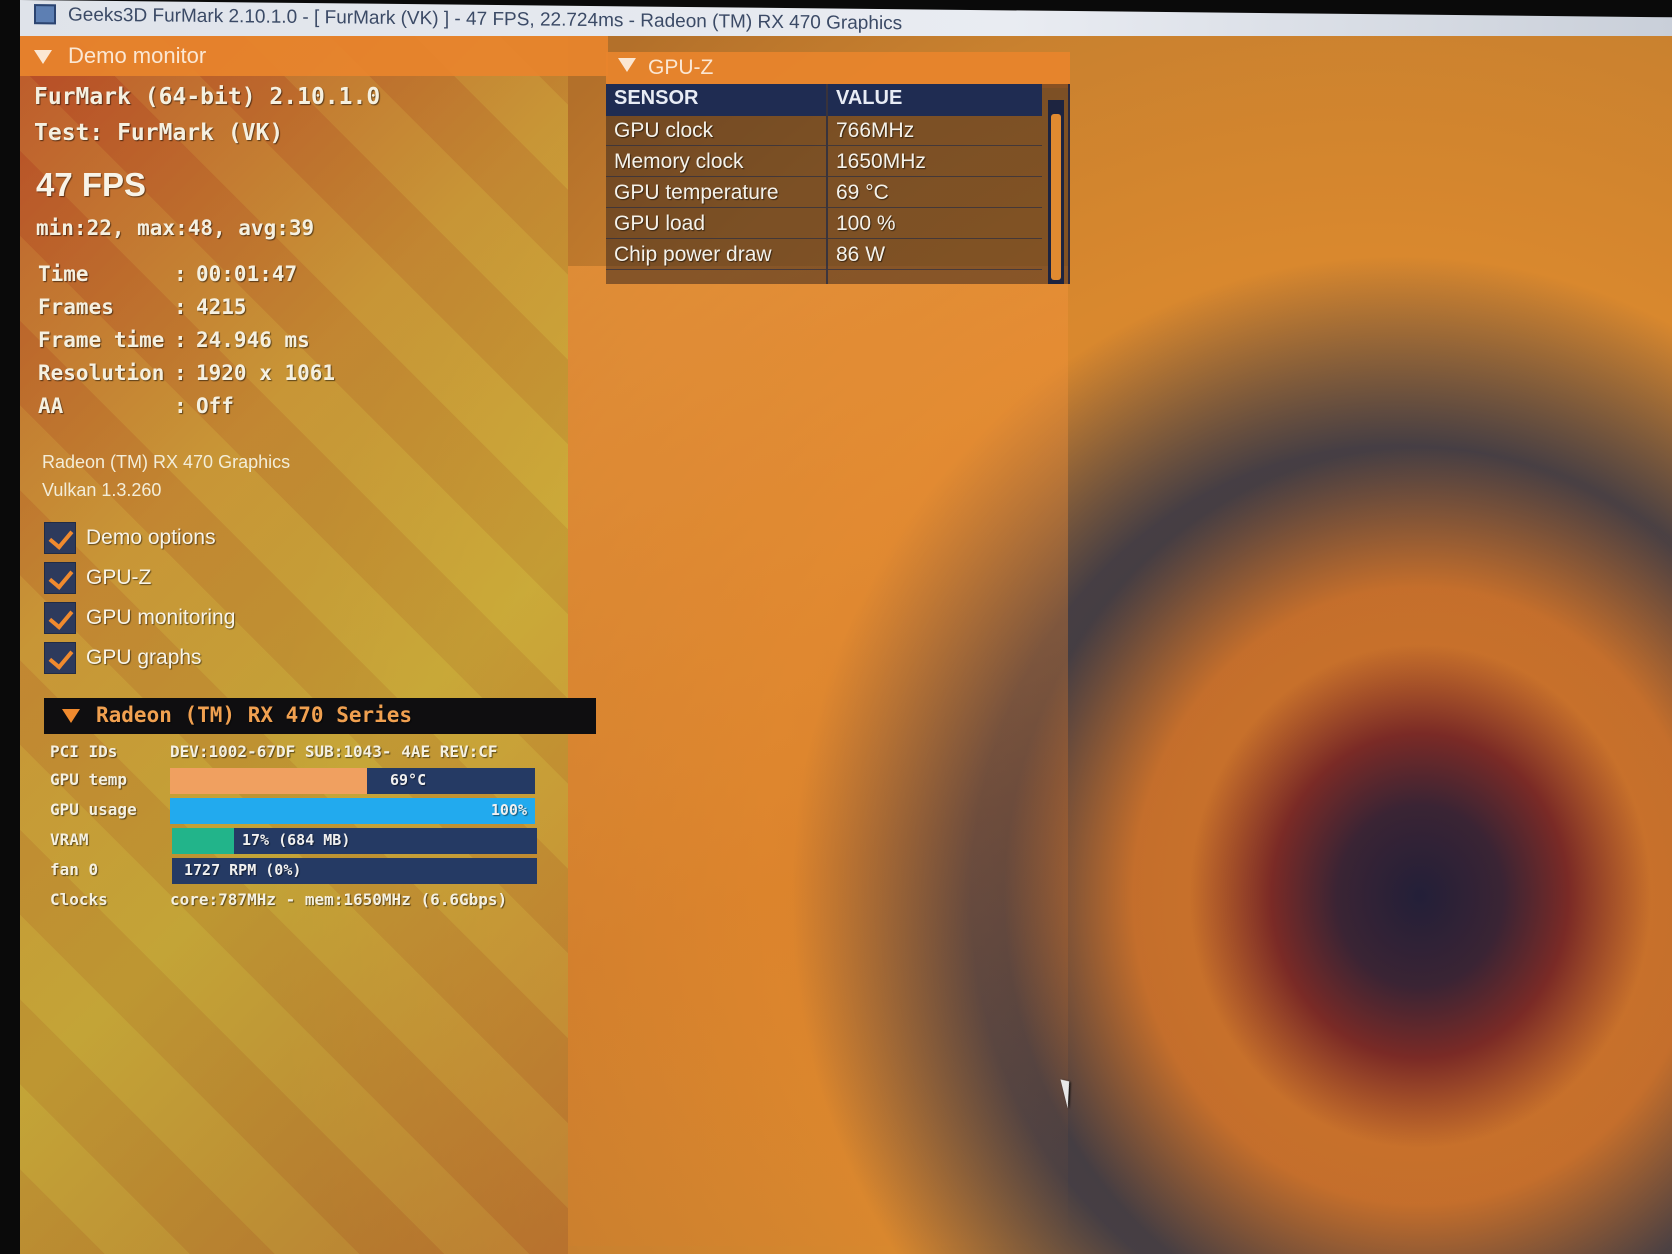 Image resolution: width=1672 pixels, height=1254 pixels. Describe the element at coordinates (144, 657) in the screenshot. I see `checkbox-label: GPU graphs` at that location.